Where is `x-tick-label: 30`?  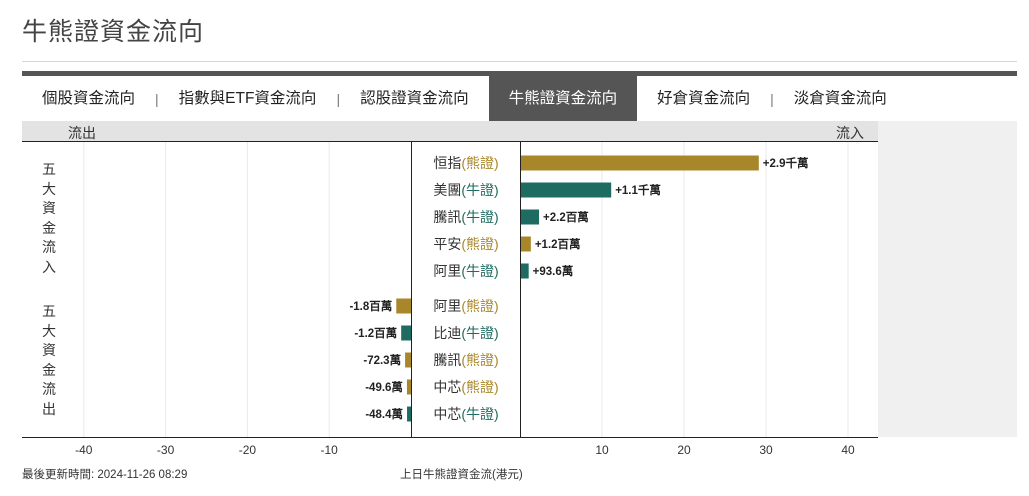
x-tick-label: 30 is located at coordinates (766, 450).